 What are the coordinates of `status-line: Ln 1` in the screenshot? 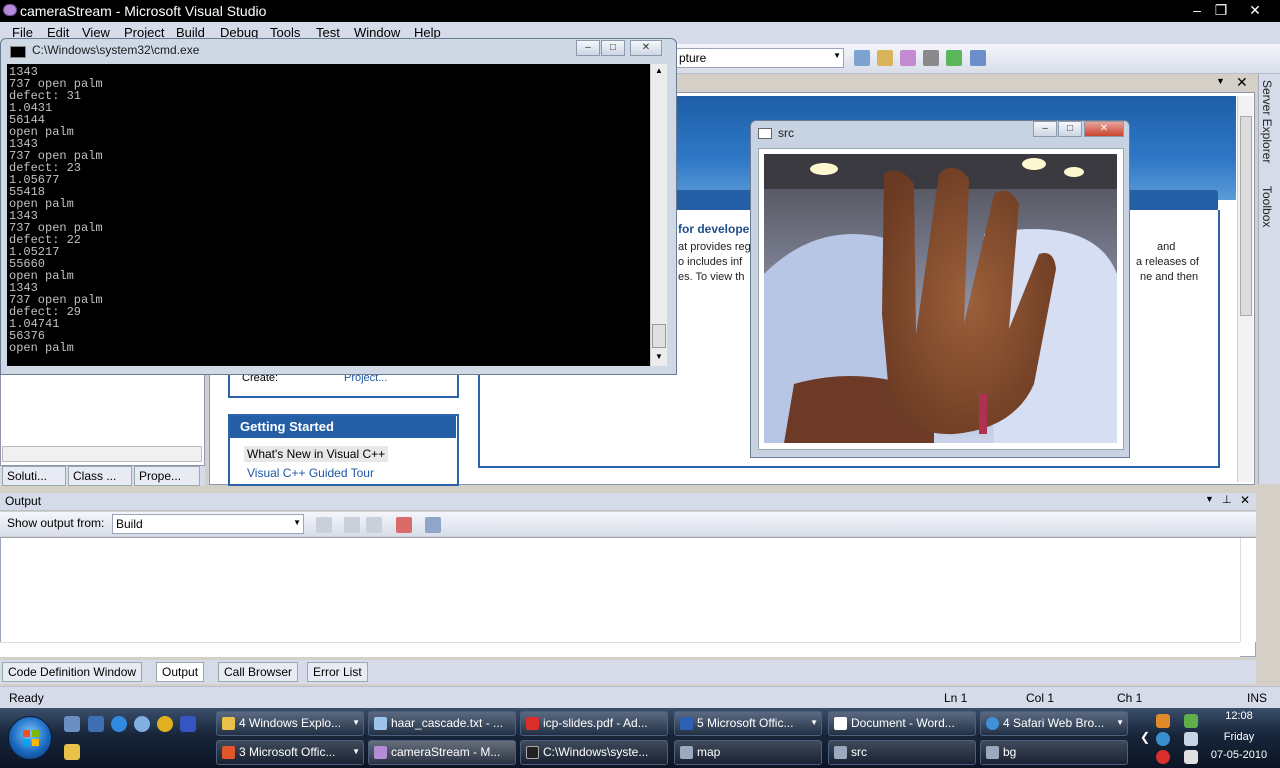 It's located at (956, 698).